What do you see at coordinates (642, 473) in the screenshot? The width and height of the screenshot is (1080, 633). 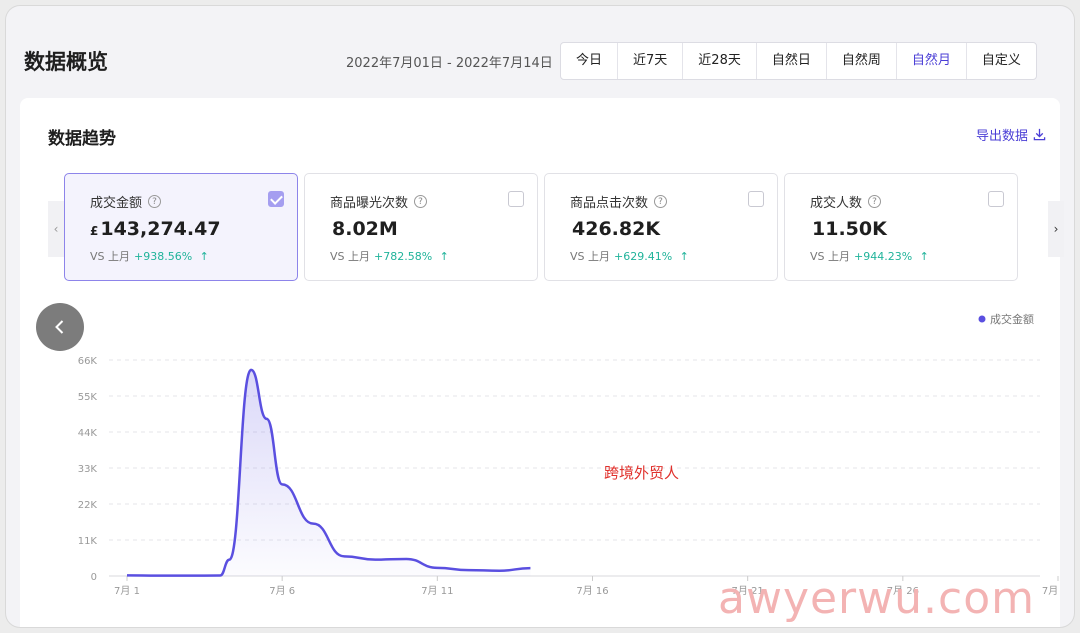 I see `watermark-text: 跨境外贸人` at bounding box center [642, 473].